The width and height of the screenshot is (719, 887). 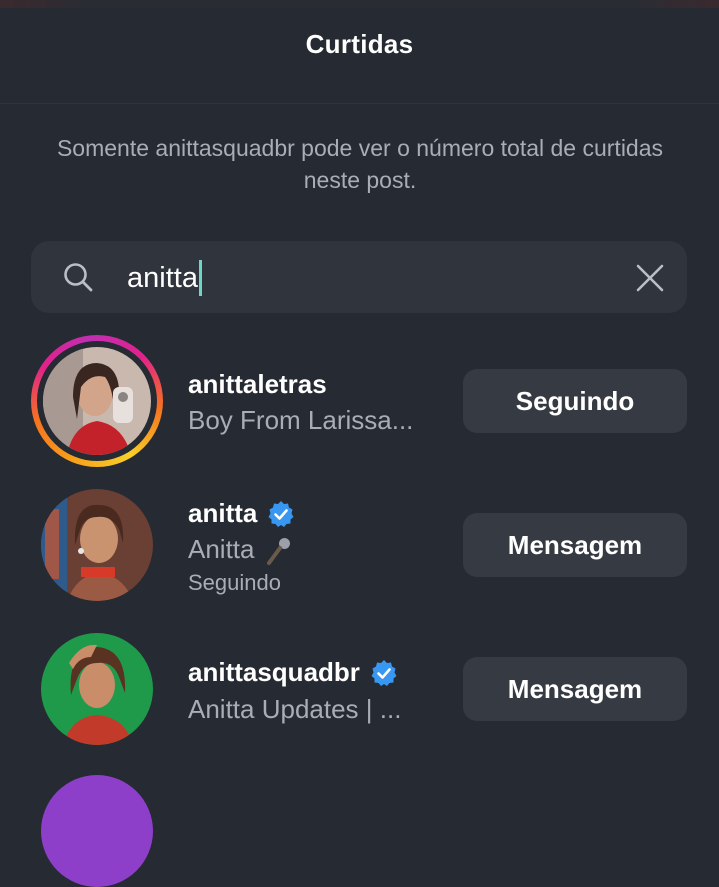 What do you see at coordinates (575, 401) in the screenshot?
I see `following-button: Seguindo` at bounding box center [575, 401].